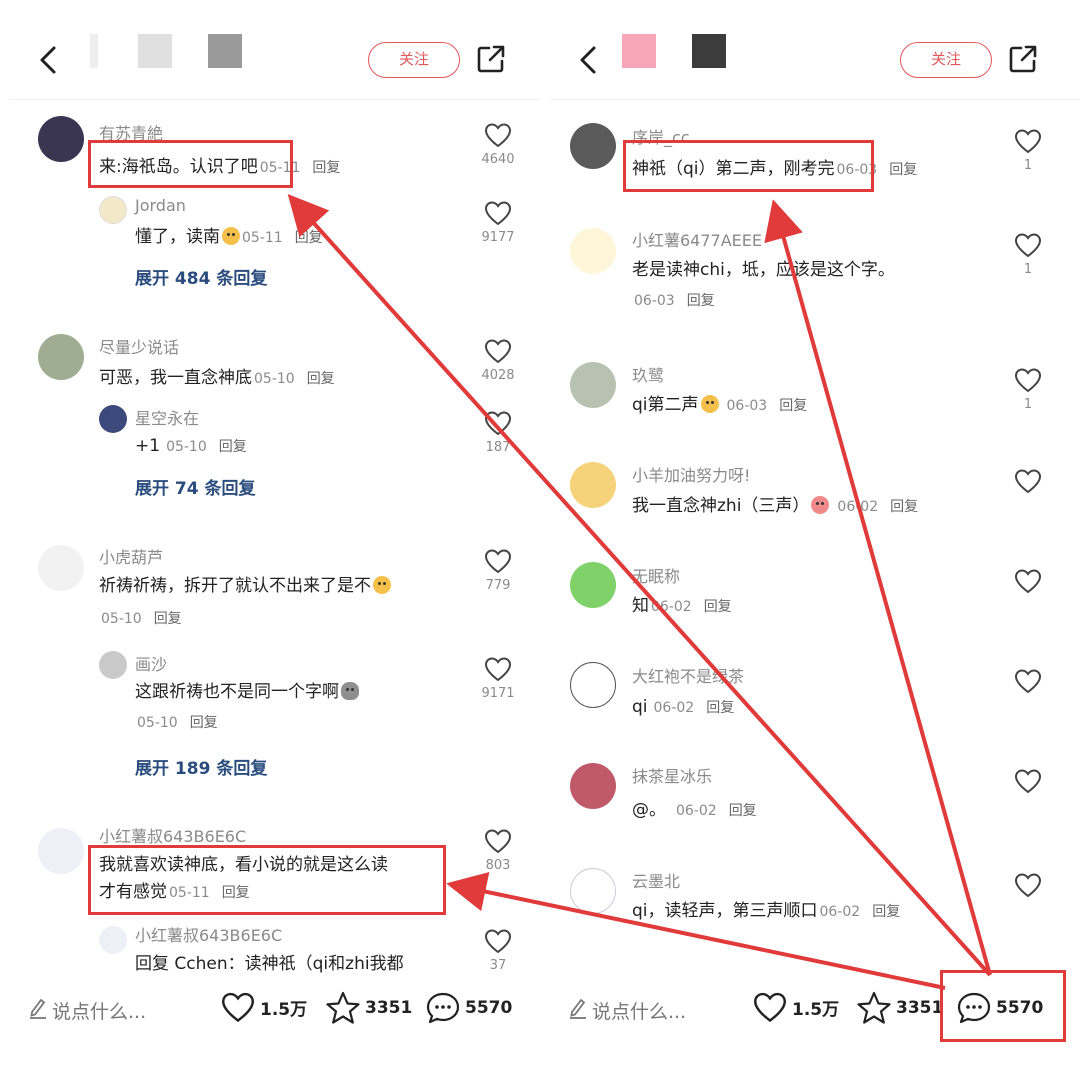 The image size is (1080, 1080). Describe the element at coordinates (696, 930) in the screenshot. I see `arrow-to-left-bottom` at that location.